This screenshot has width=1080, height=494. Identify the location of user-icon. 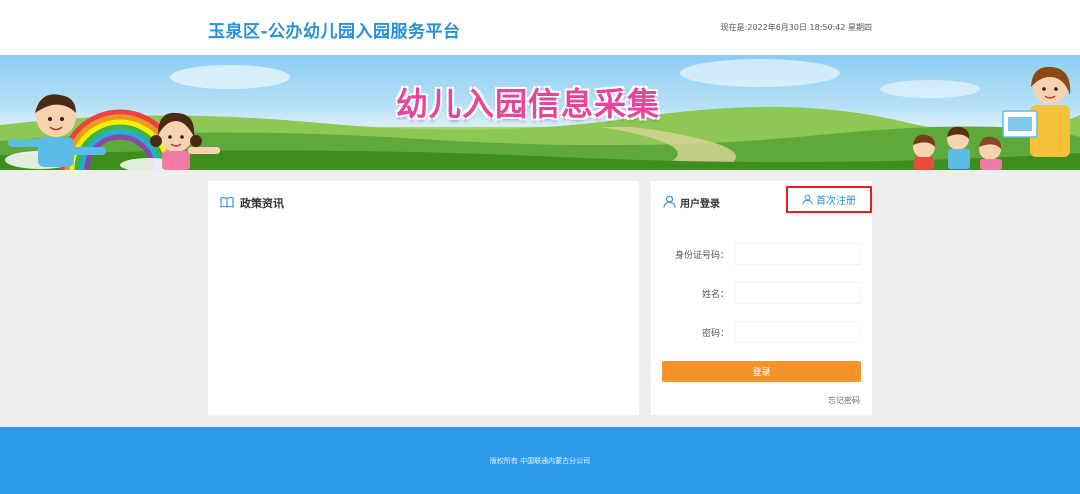
(669, 202).